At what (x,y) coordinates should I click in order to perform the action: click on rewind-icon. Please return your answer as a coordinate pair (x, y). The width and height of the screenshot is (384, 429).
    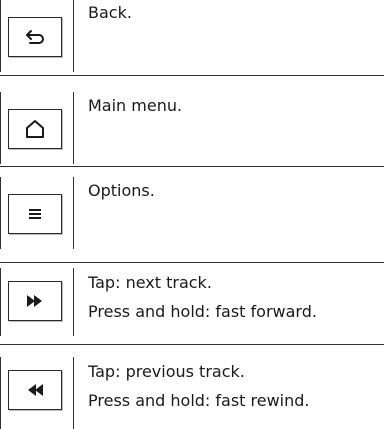
    Looking at the image, I should click on (35, 390).